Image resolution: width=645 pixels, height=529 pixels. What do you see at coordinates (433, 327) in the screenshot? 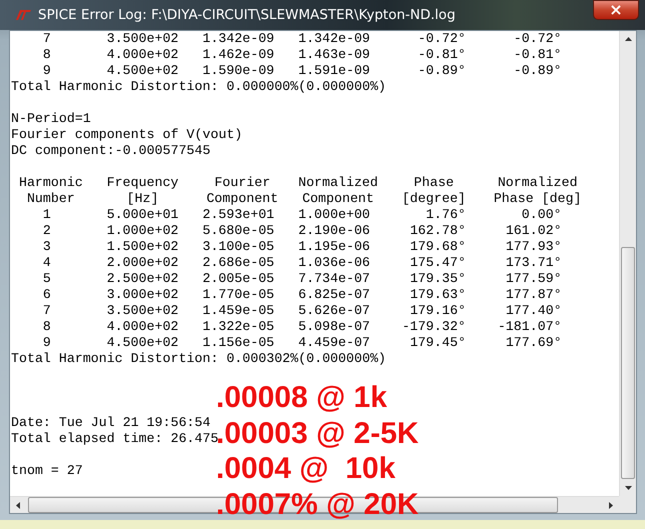
I see `table-cell-text: -179.32°` at bounding box center [433, 327].